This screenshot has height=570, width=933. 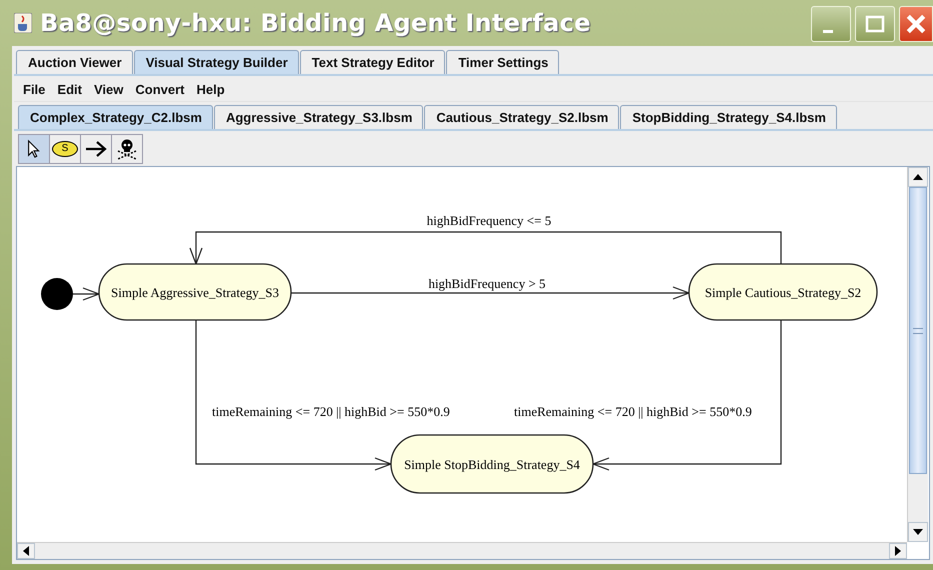 What do you see at coordinates (462, 550) in the screenshot?
I see `horizontal-scrollbar` at bounding box center [462, 550].